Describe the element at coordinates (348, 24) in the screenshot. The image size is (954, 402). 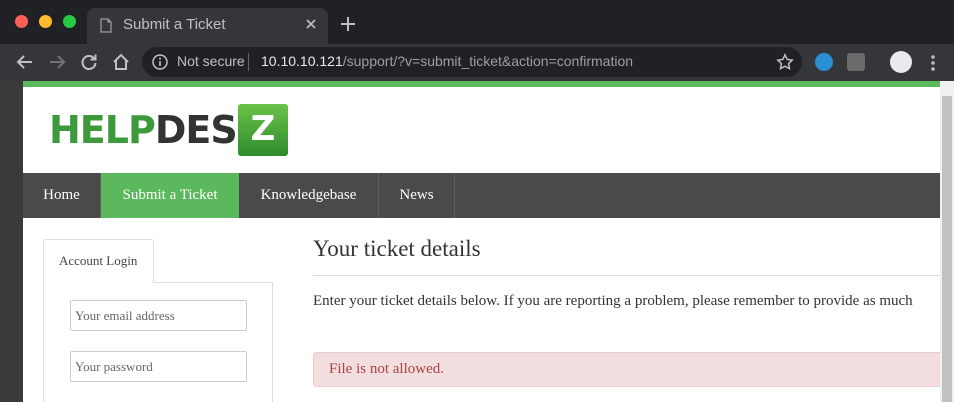
I see `new-tab-icon` at that location.